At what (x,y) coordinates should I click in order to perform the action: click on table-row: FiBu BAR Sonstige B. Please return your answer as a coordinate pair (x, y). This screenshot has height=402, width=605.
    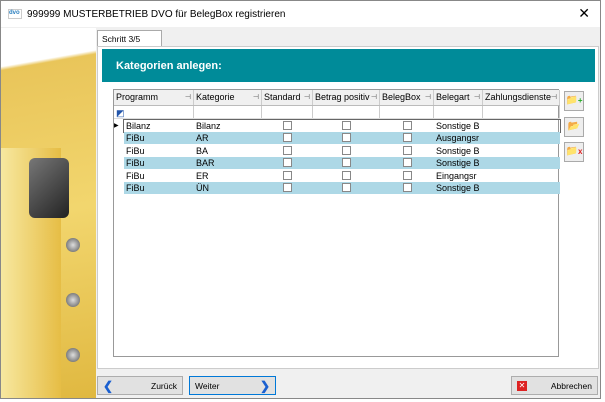
    Looking at the image, I should click on (342, 163).